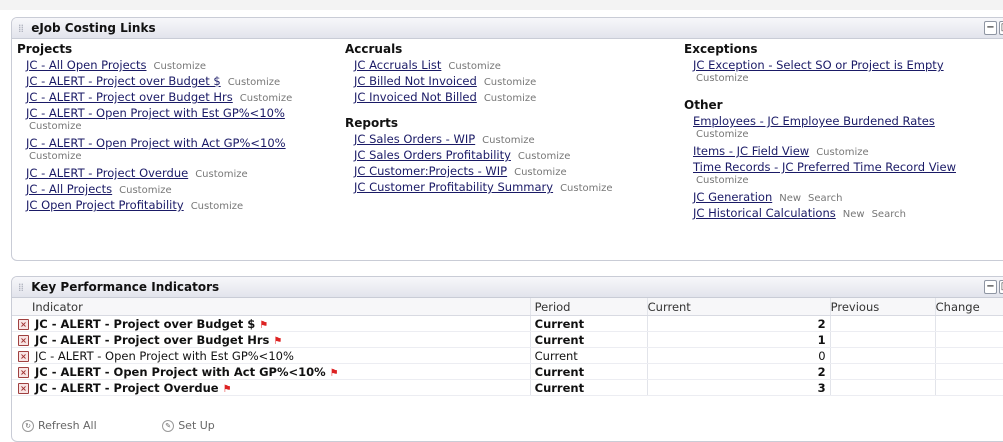 The image size is (1003, 442). Describe the element at coordinates (415, 81) in the screenshot. I see `link-jc-billed-not-invoiced: JC Billed Not Invoiced` at that location.